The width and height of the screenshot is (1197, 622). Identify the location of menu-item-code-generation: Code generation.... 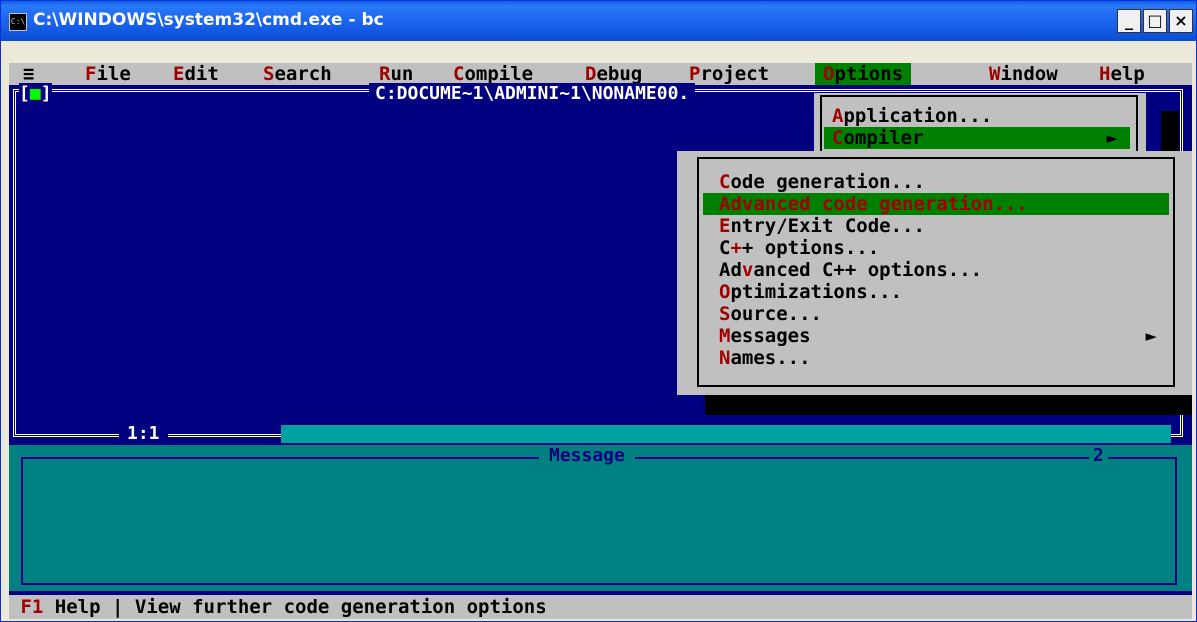
(936, 182).